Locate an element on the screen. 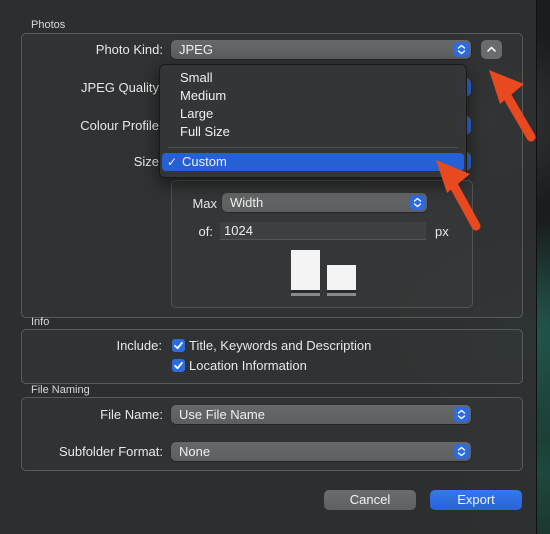 The width and height of the screenshot is (550, 534). max-dimension-value: Width is located at coordinates (247, 202).